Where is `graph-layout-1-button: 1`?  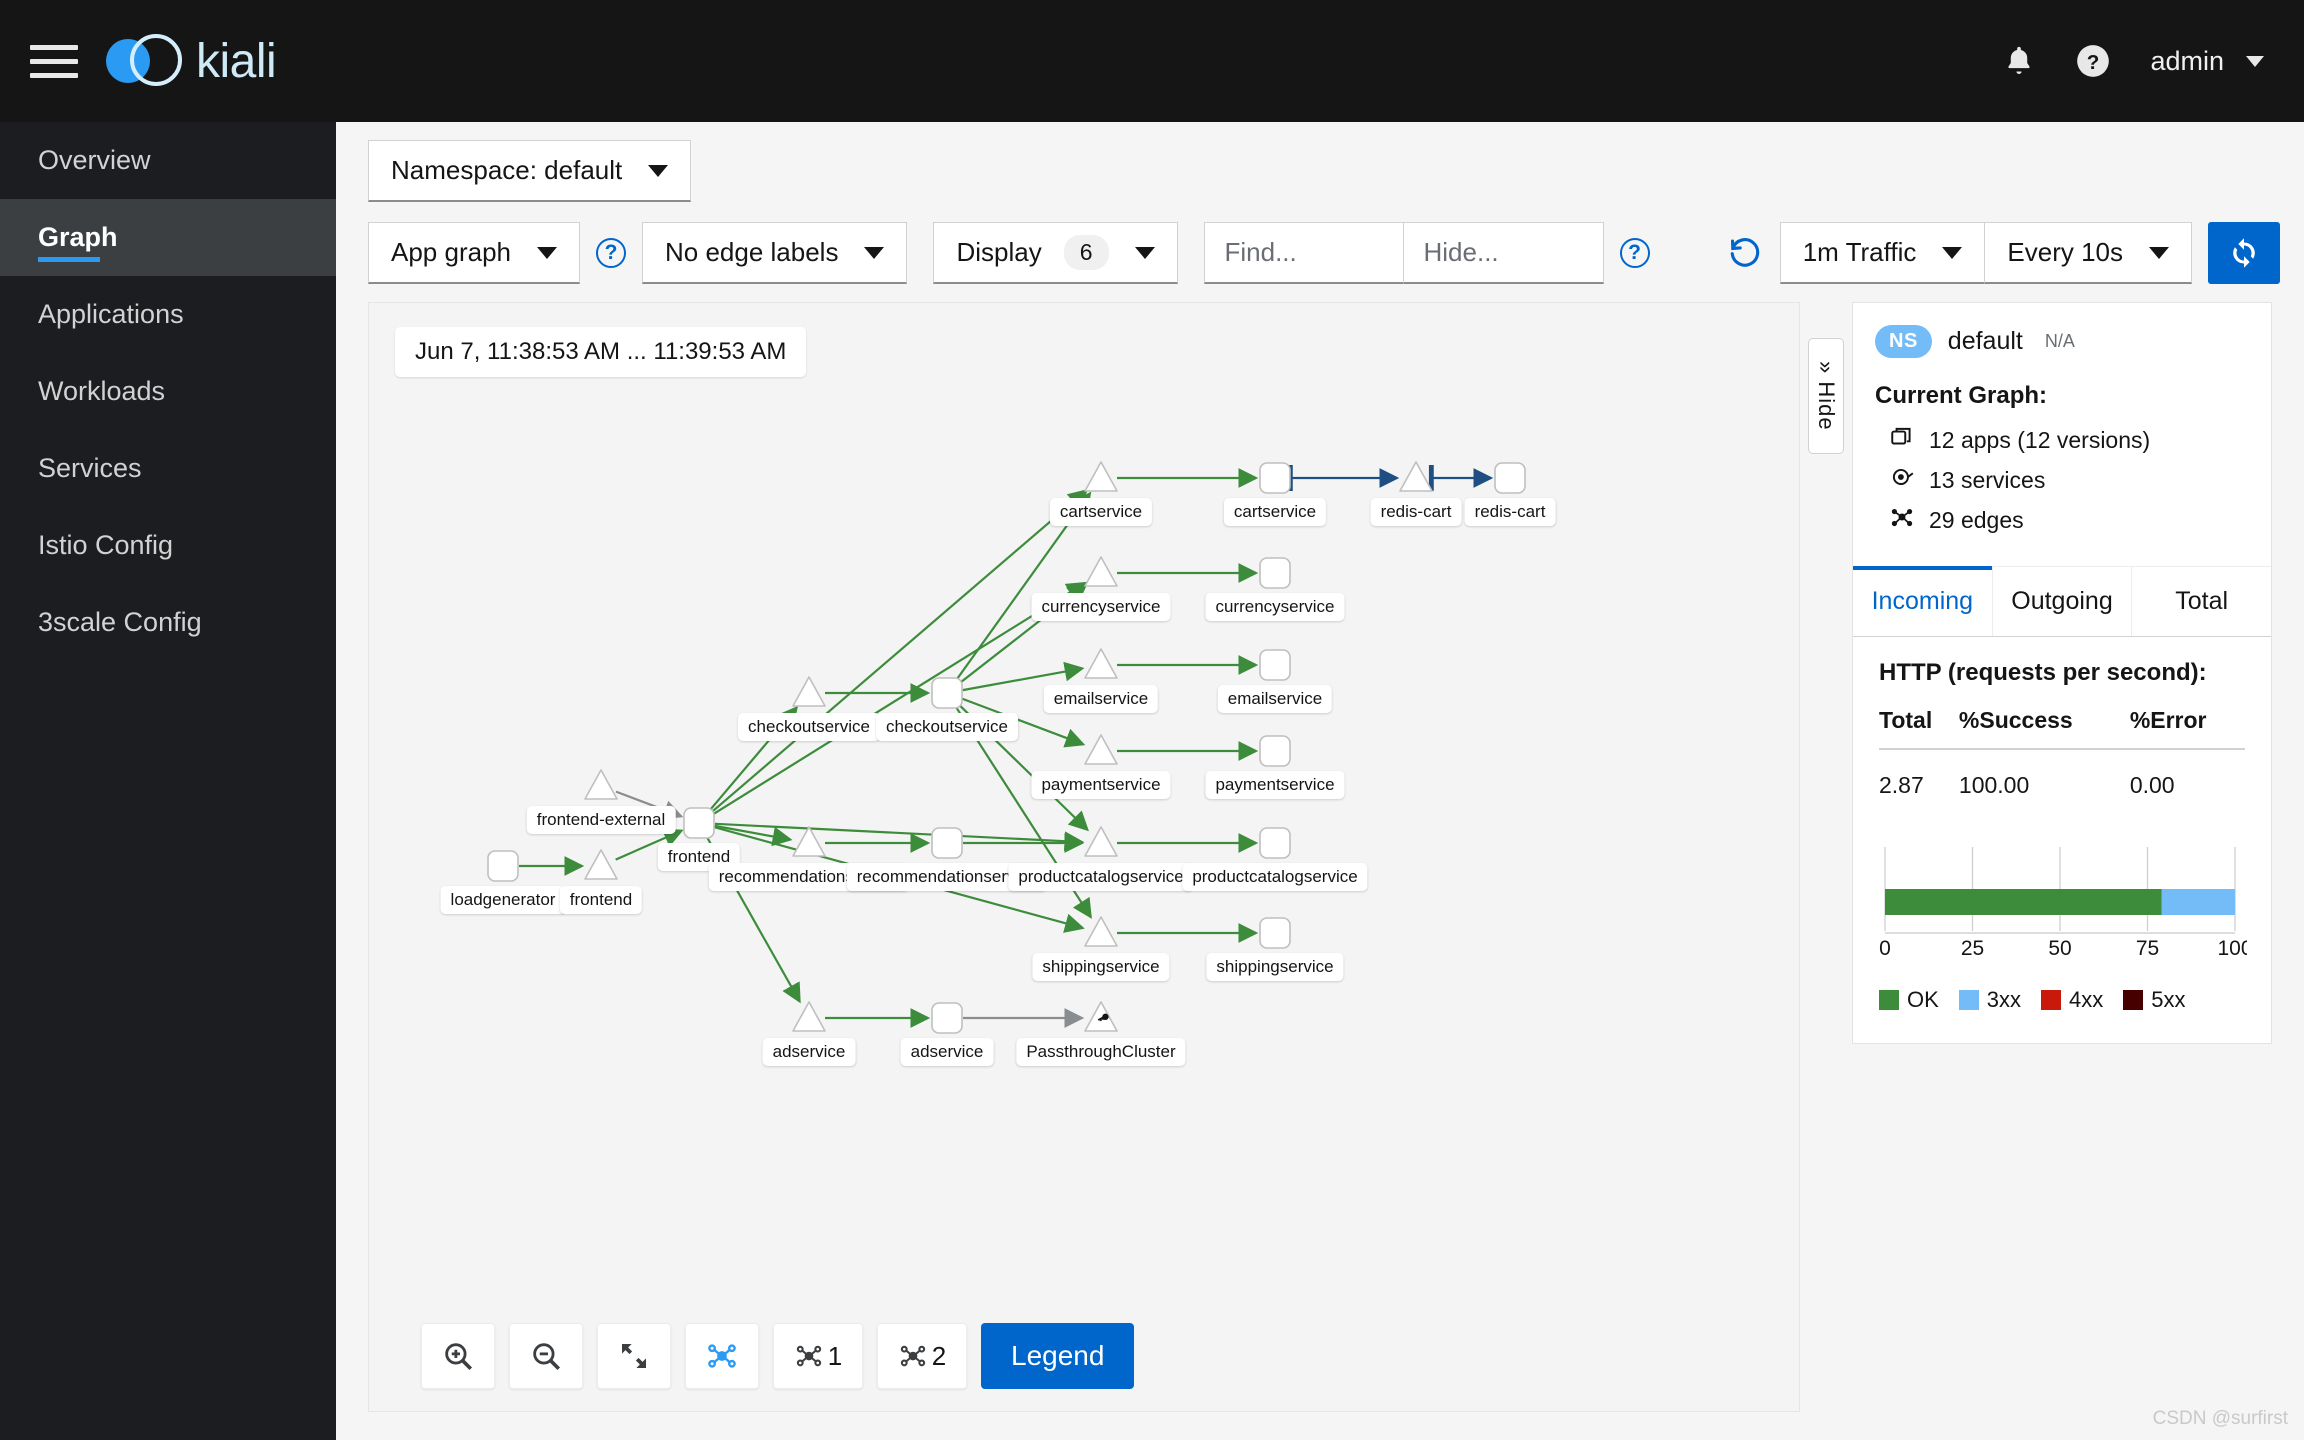 graph-layout-1-button: 1 is located at coordinates (818, 1356).